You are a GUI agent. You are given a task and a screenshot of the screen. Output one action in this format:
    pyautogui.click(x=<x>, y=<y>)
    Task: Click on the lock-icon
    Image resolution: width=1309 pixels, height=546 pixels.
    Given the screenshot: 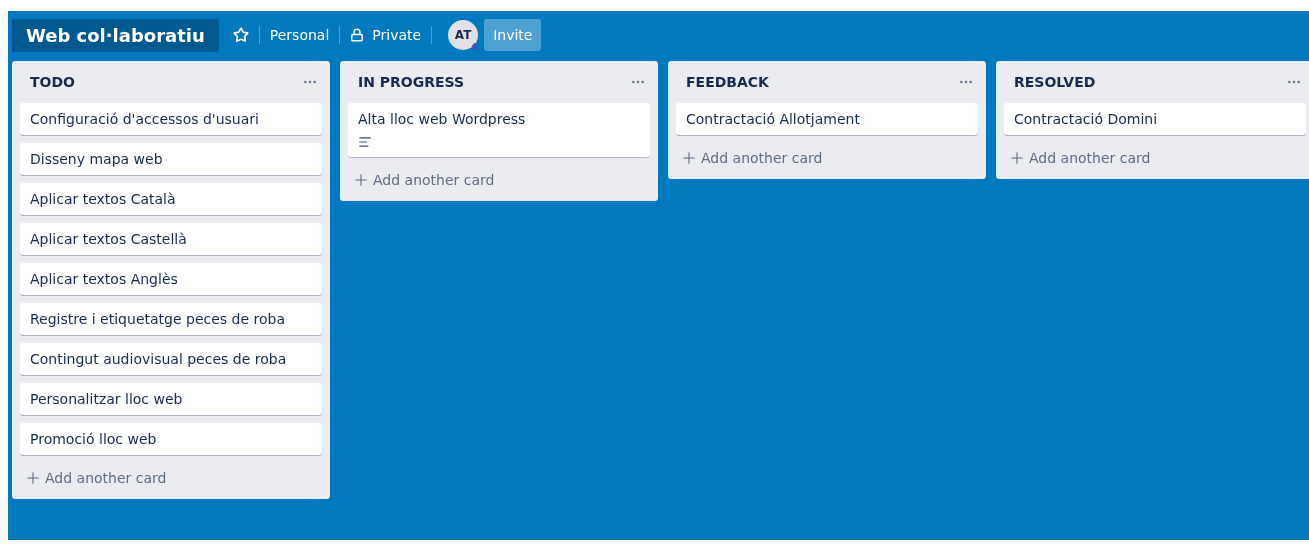 What is the action you would take?
    pyautogui.click(x=357, y=35)
    